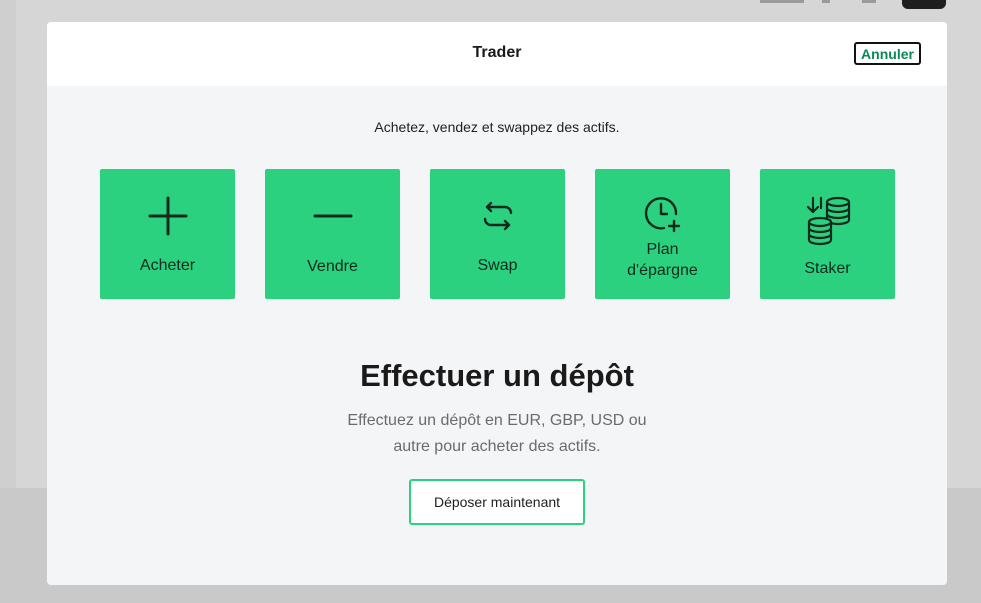 This screenshot has height=603, width=981. I want to click on buy-tile: Acheter, so click(167, 234).